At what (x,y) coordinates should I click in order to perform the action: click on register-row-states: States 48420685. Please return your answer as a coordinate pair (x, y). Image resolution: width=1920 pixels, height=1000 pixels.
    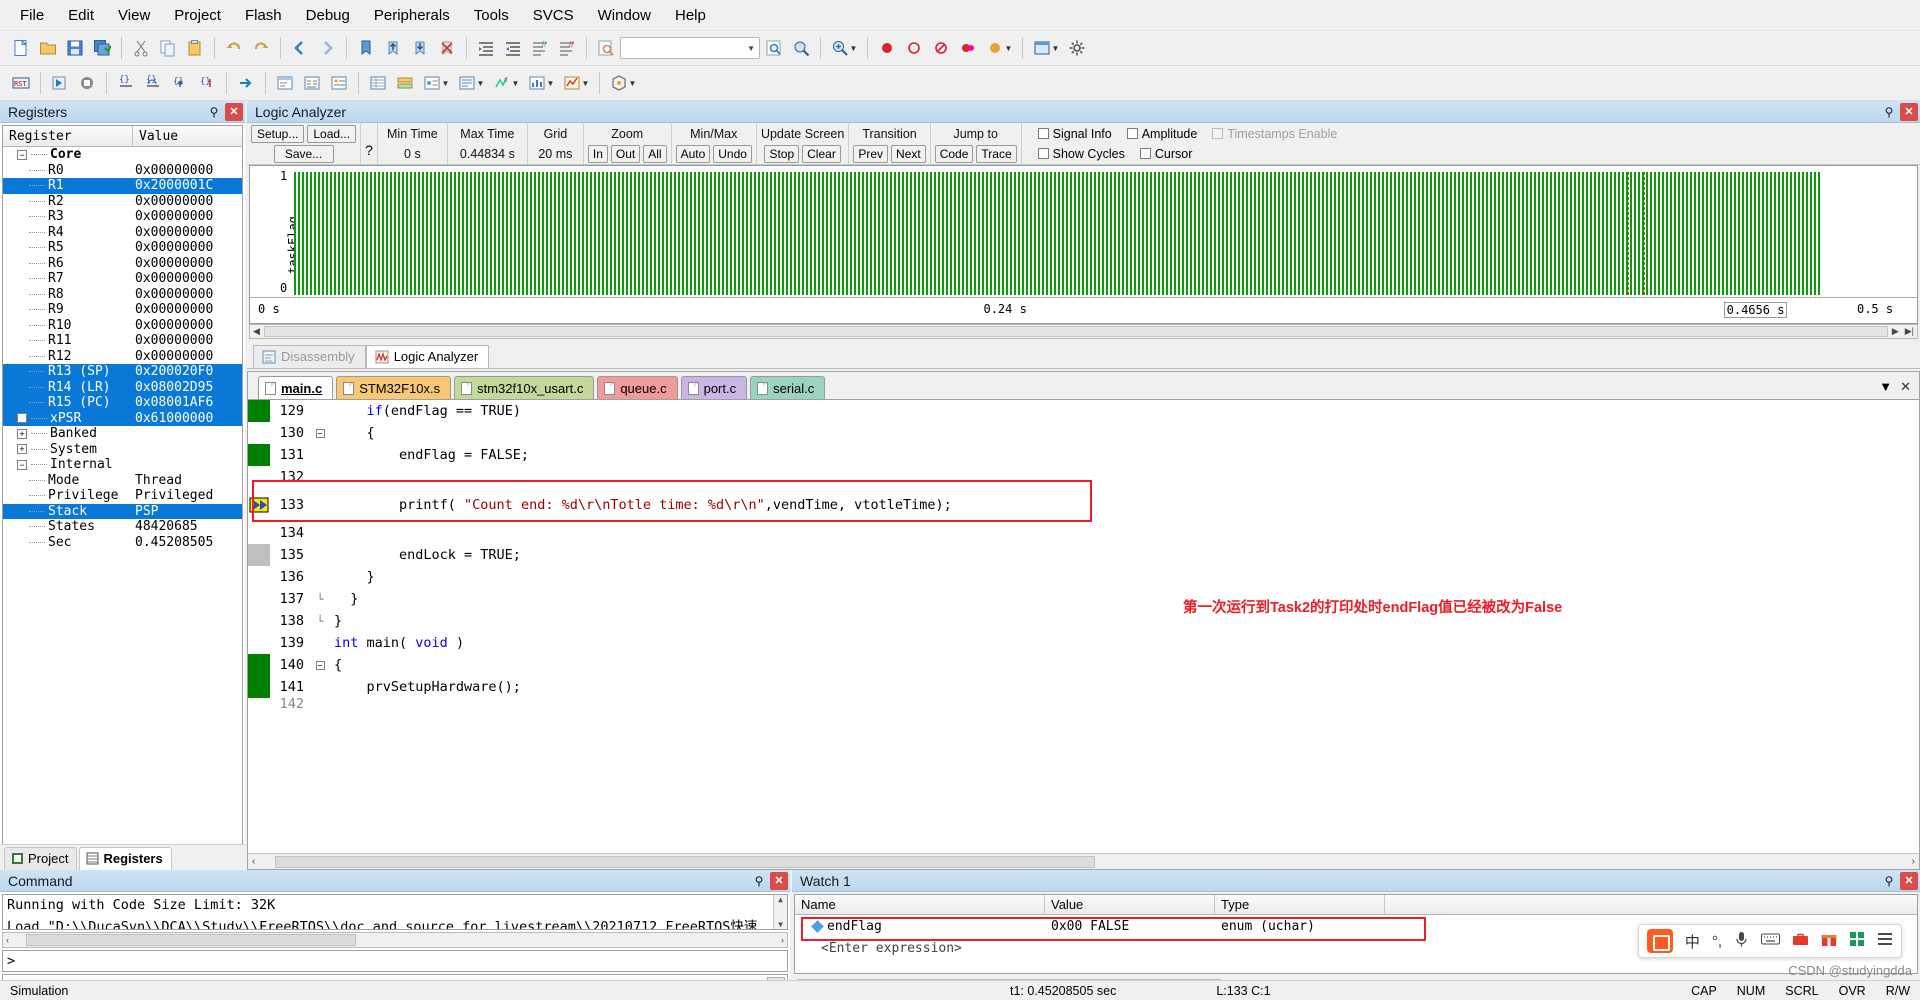
    Looking at the image, I should click on (122, 527).